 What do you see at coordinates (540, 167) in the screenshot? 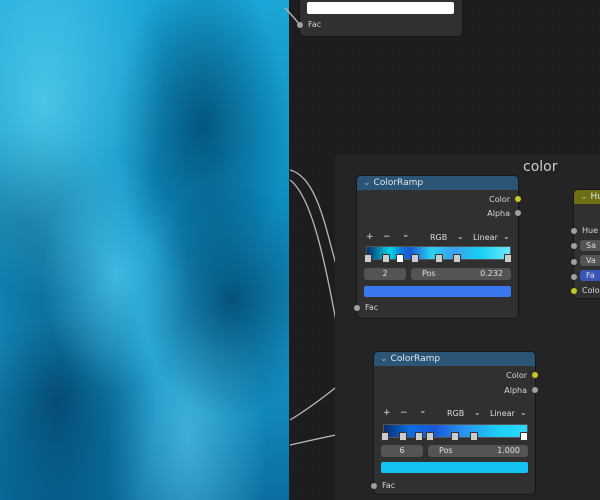
I see `frame-label: color` at bounding box center [540, 167].